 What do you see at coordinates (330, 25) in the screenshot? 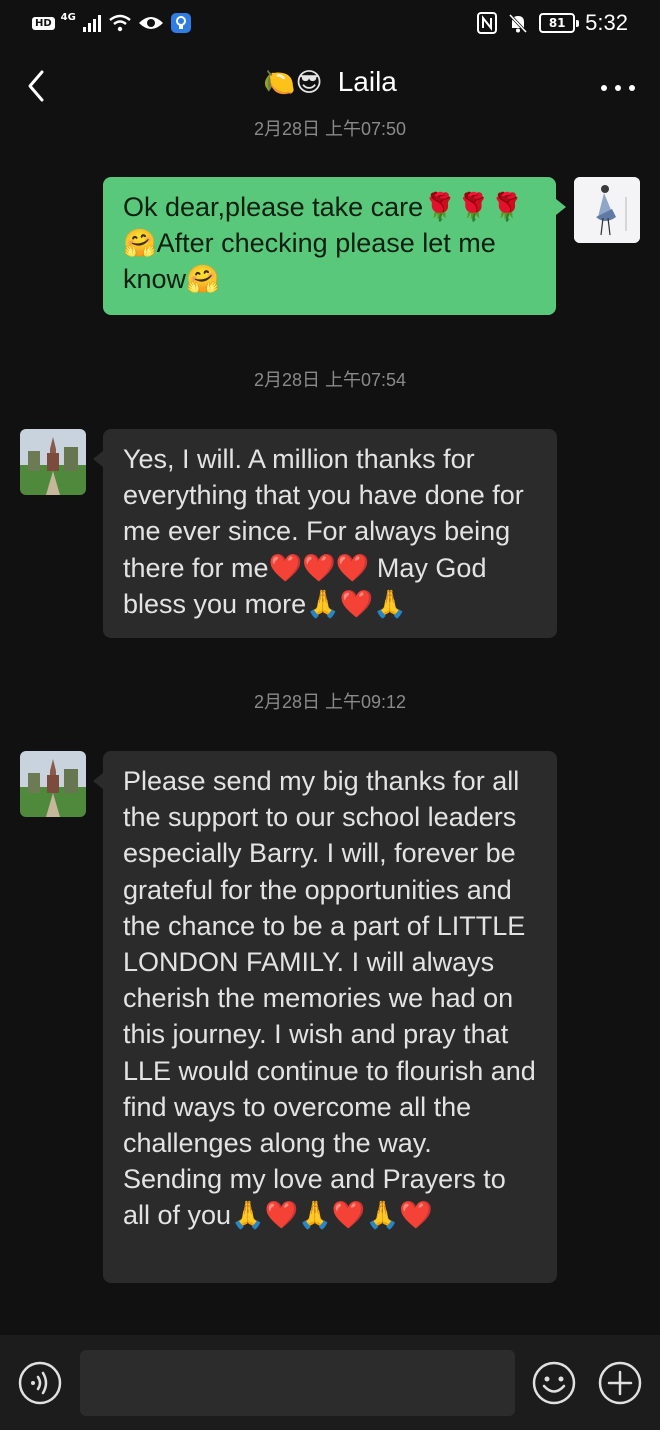
I see `status-bar: HD 4G 81 5:32` at bounding box center [330, 25].